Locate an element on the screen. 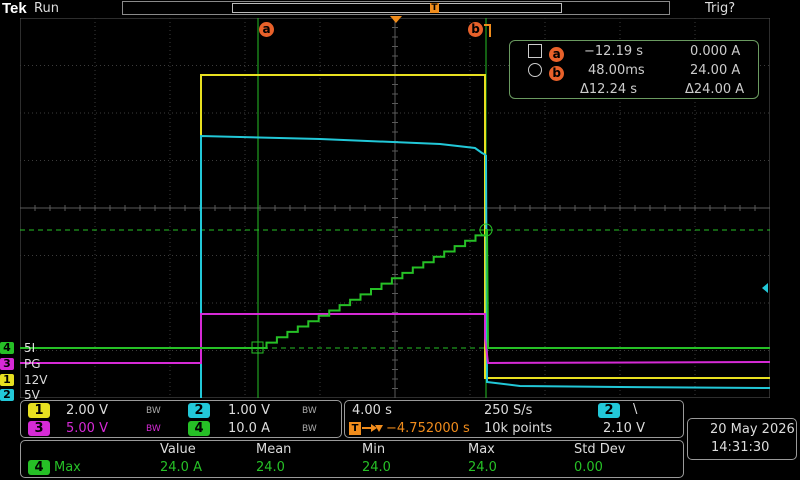 This screenshot has width=800, height=480. ch3-badge: 3 is located at coordinates (39, 428).